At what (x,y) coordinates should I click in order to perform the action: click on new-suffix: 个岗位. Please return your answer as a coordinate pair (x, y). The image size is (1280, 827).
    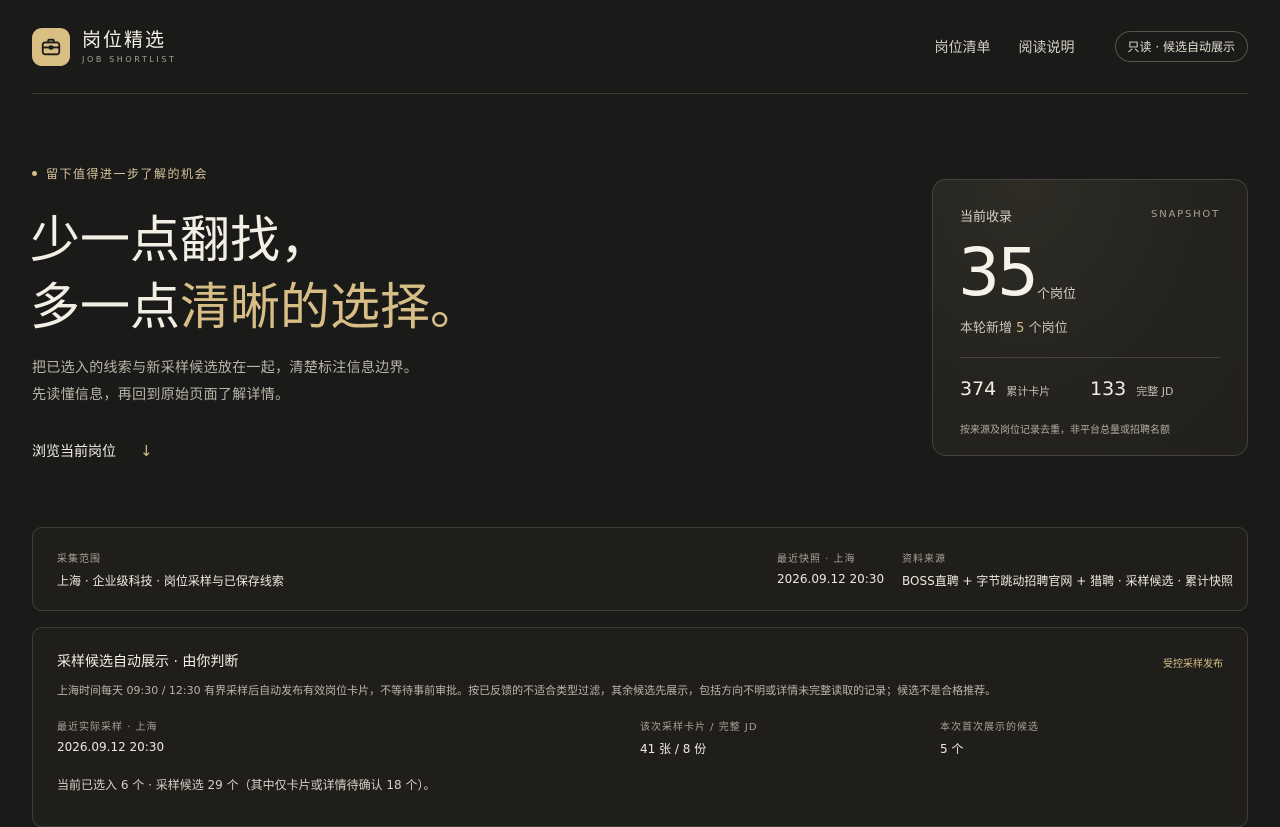
    Looking at the image, I should click on (1048, 328).